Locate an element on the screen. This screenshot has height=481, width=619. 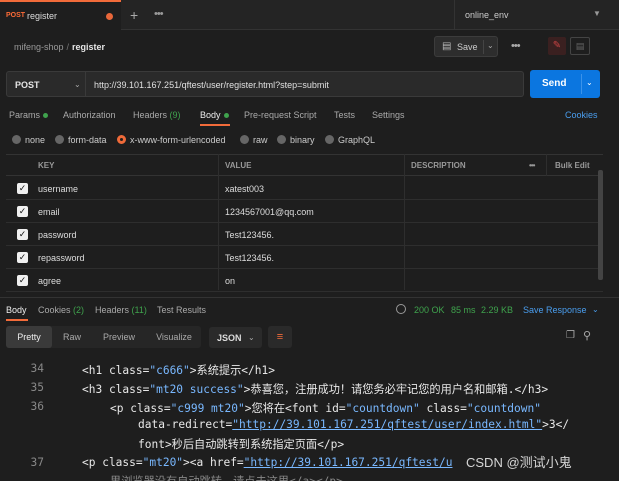
format-select: JSON ⌄ is located at coordinates (235, 337).